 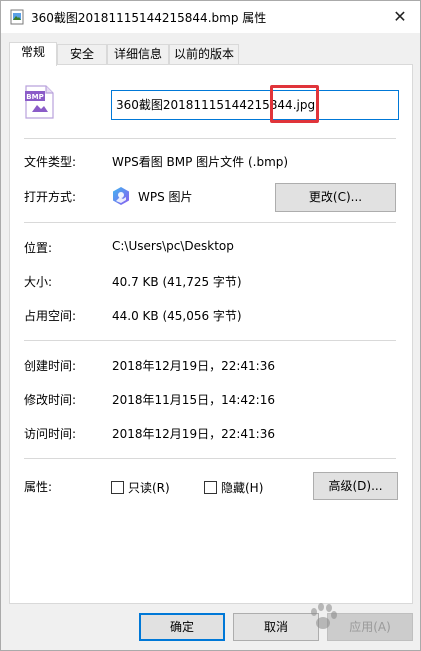 I want to click on image-file-icon, so click(x=17, y=17).